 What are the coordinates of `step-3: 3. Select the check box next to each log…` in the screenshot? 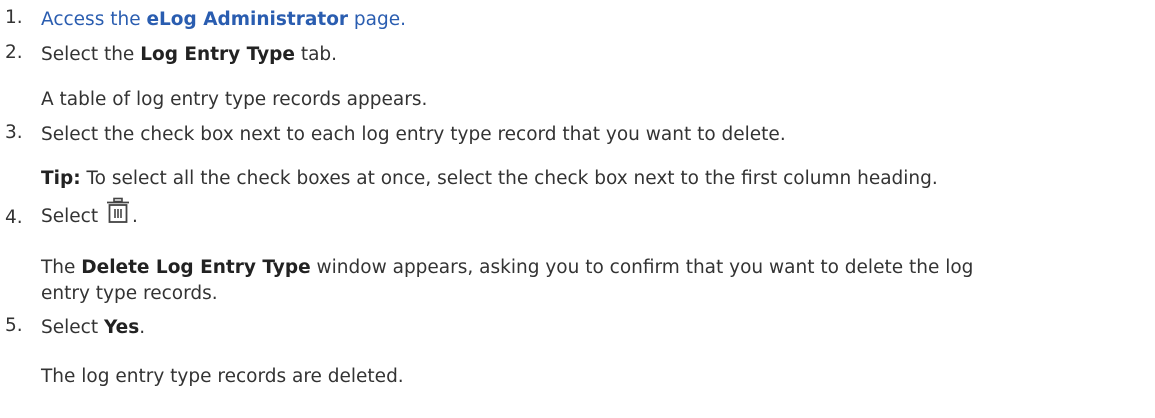 It's located at (395, 135).